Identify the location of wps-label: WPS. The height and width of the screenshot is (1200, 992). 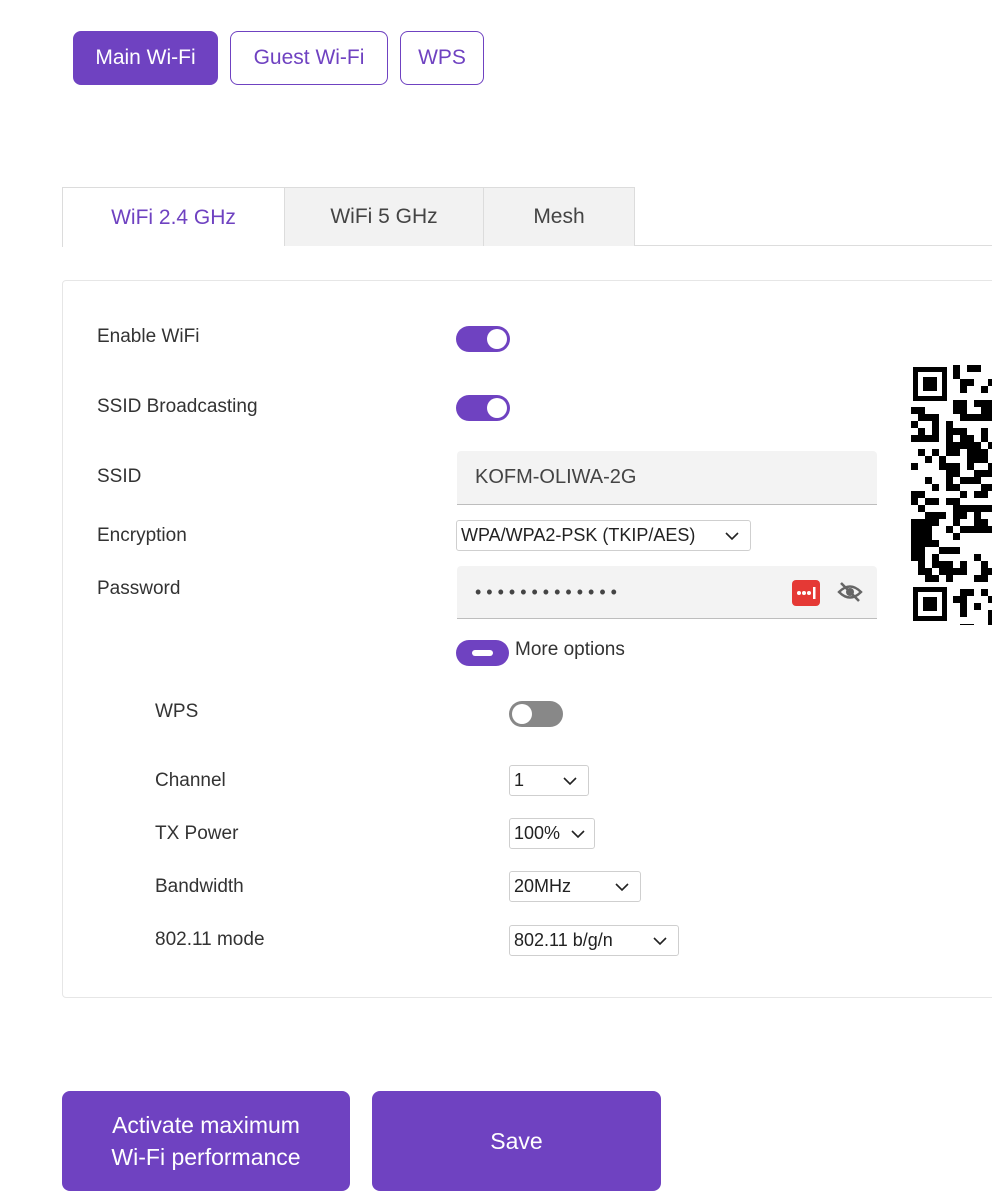
(177, 711).